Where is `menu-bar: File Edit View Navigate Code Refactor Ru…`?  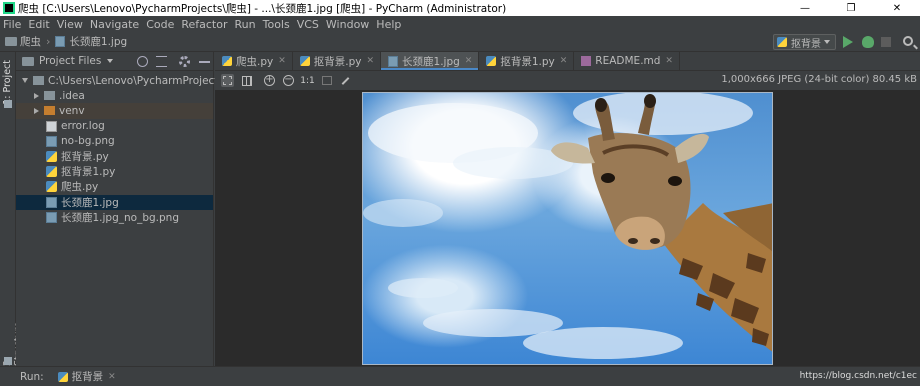 menu-bar: File Edit View Navigate Code Refactor Ru… is located at coordinates (460, 24).